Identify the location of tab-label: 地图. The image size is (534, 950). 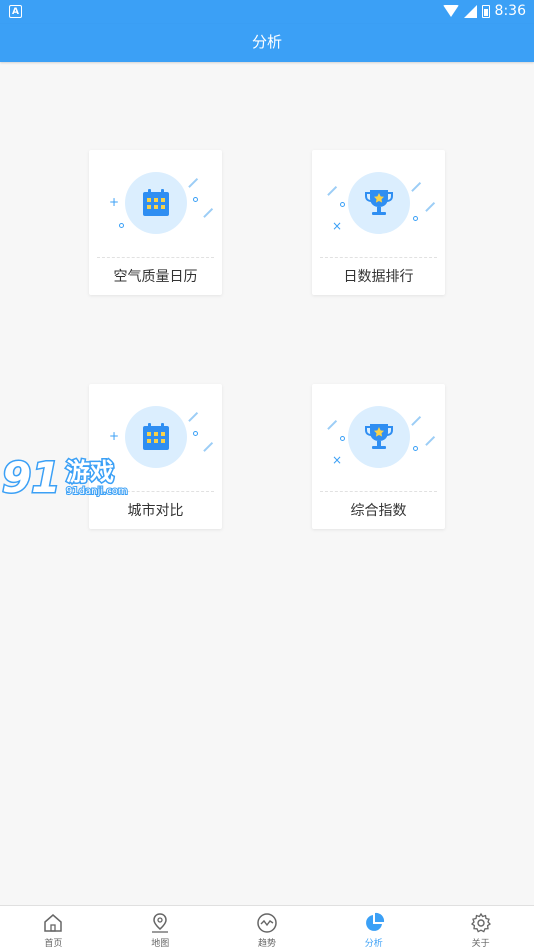
(160, 944).